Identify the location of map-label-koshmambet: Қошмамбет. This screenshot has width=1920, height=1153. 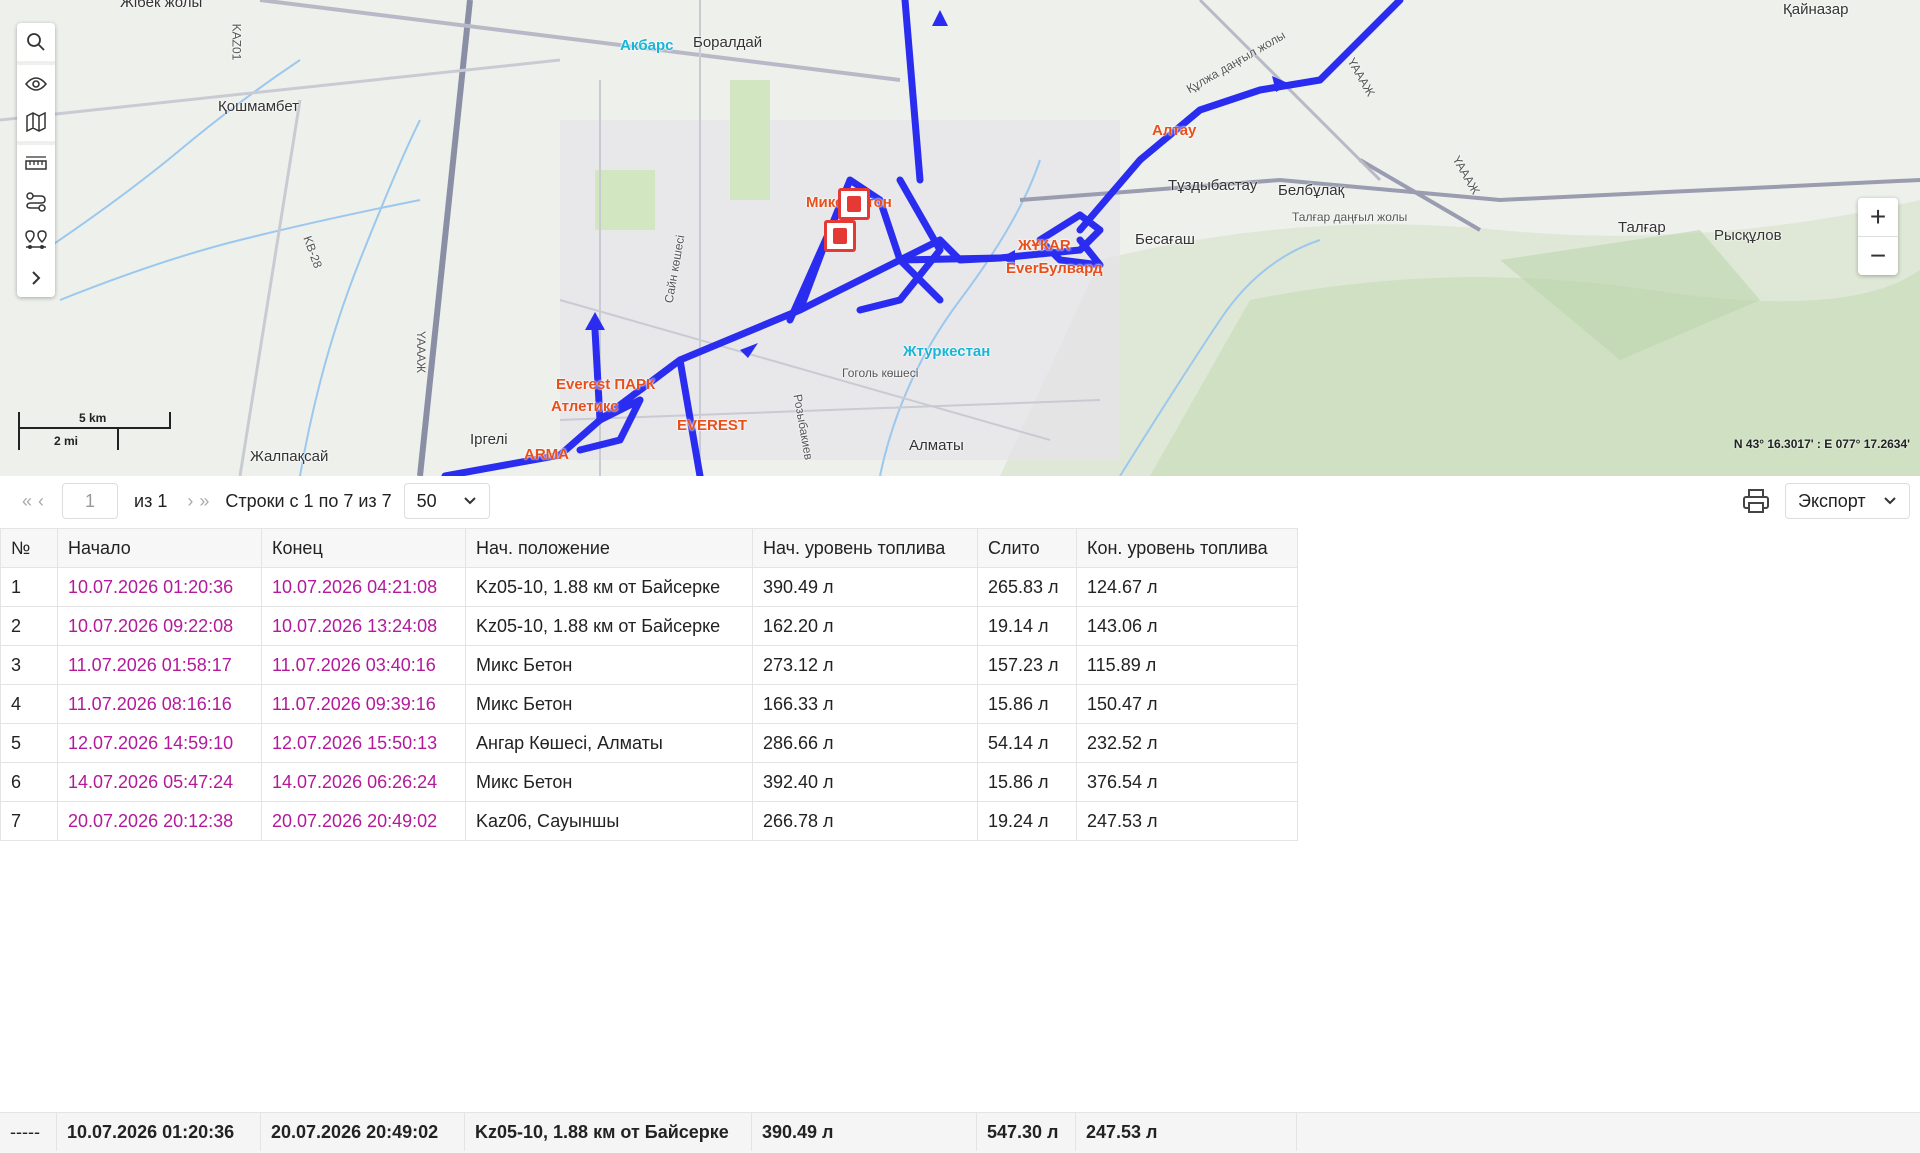
(259, 106).